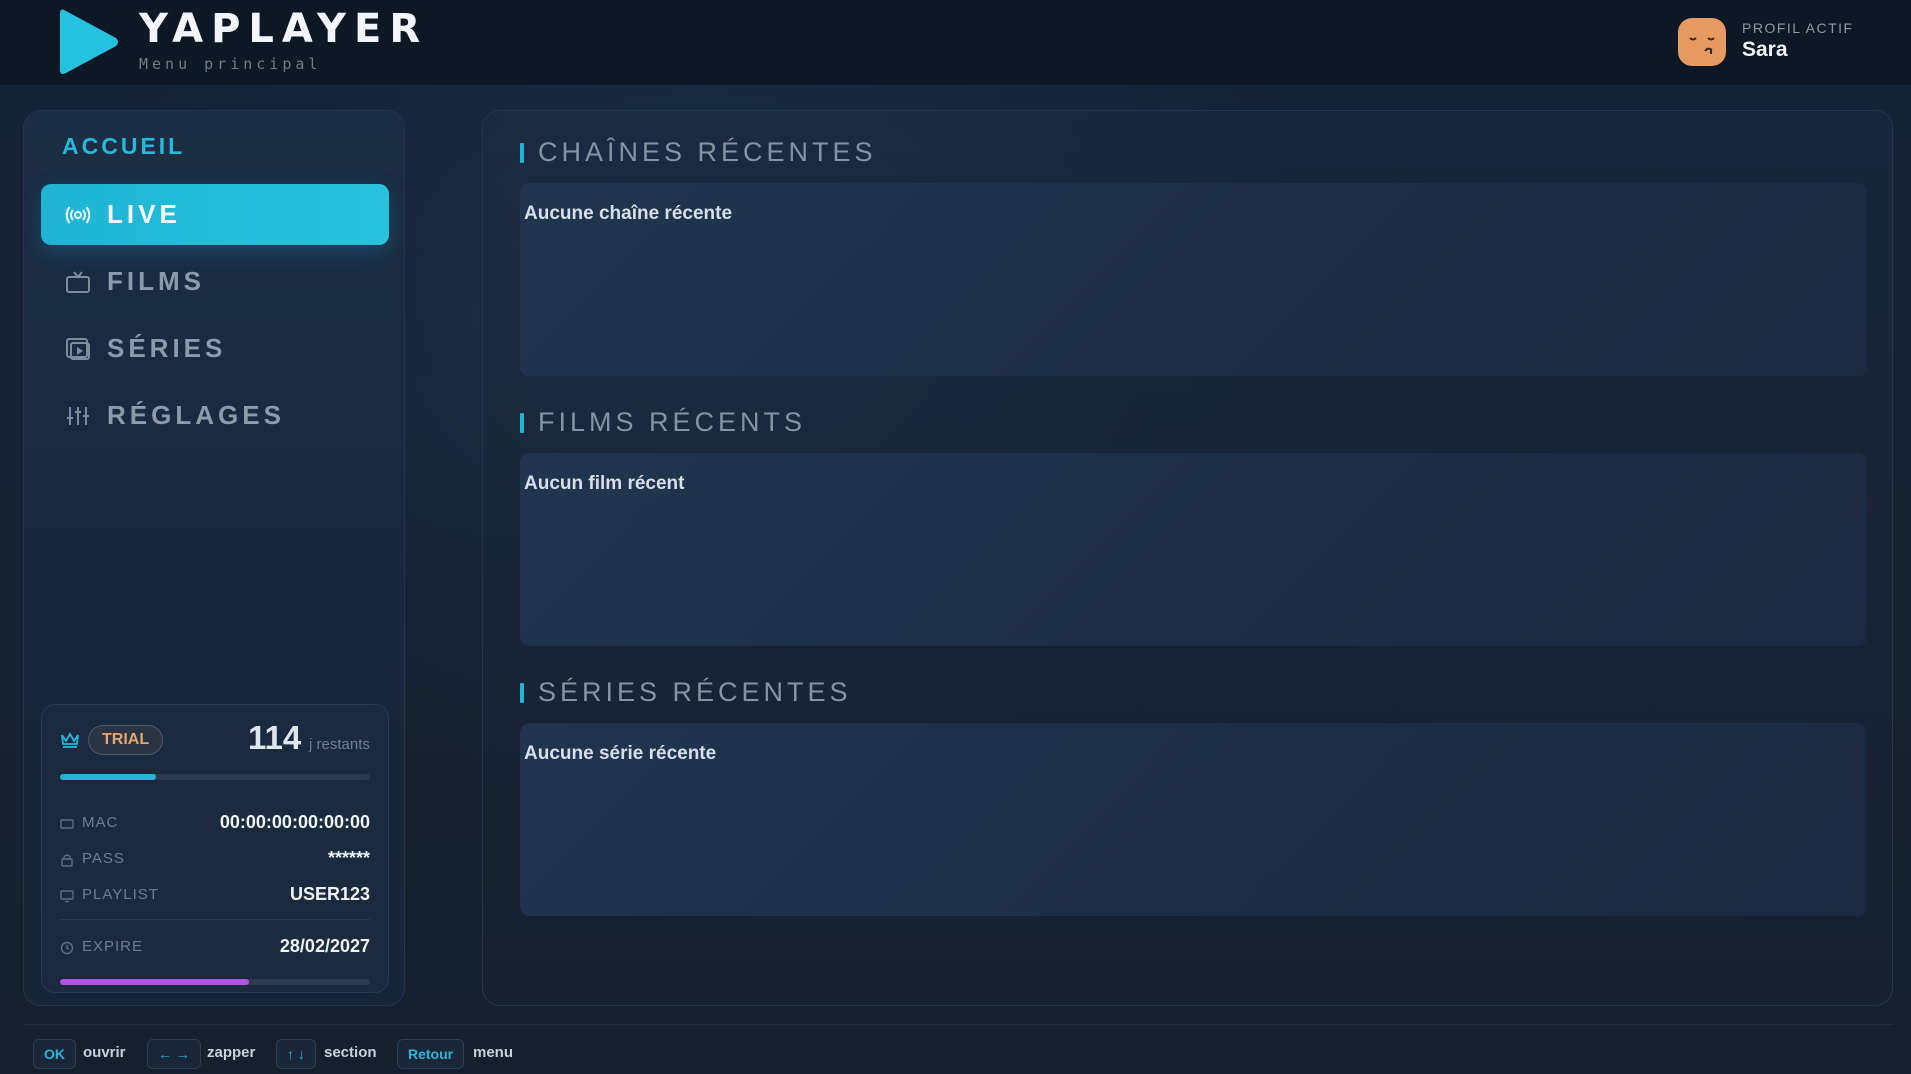 The image size is (1911, 1074). What do you see at coordinates (348, 858) in the screenshot?
I see `pass-value: ******` at bounding box center [348, 858].